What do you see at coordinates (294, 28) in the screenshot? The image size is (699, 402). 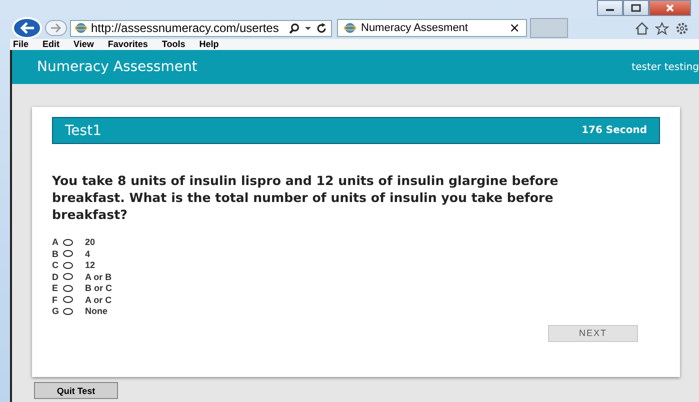 I see `search-icon` at bounding box center [294, 28].